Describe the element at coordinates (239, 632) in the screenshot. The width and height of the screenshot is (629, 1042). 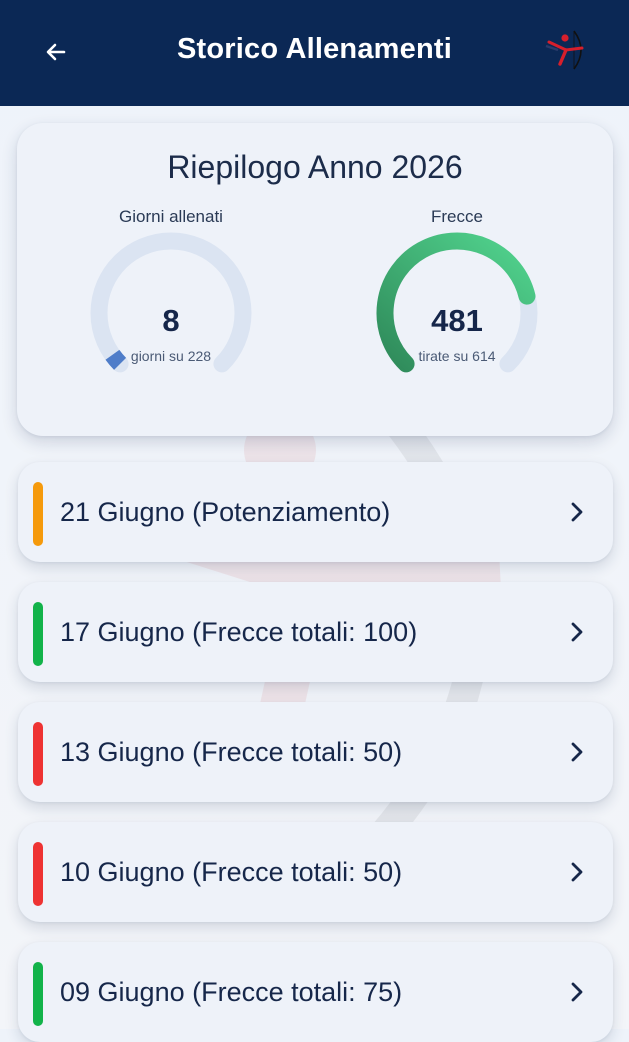
I see `session-label: 17 Giugno (Frecce totali: 100)` at that location.